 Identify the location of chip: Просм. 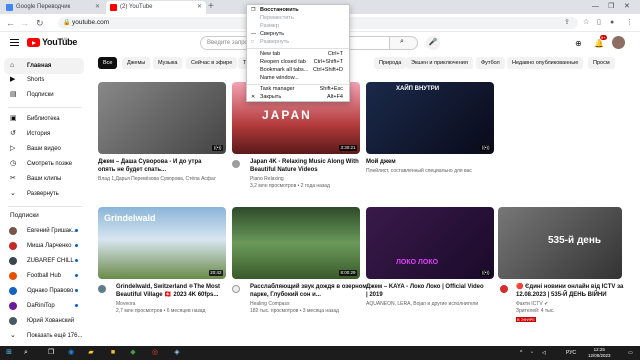
(601, 63).